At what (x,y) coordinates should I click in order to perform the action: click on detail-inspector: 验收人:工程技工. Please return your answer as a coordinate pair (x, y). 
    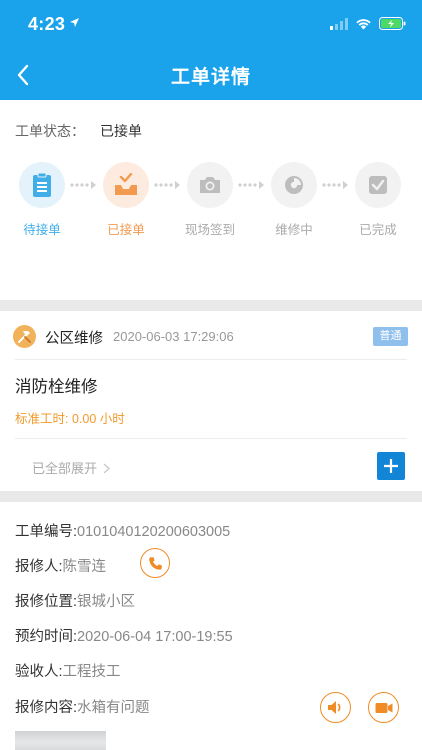
    Looking at the image, I should click on (68, 670).